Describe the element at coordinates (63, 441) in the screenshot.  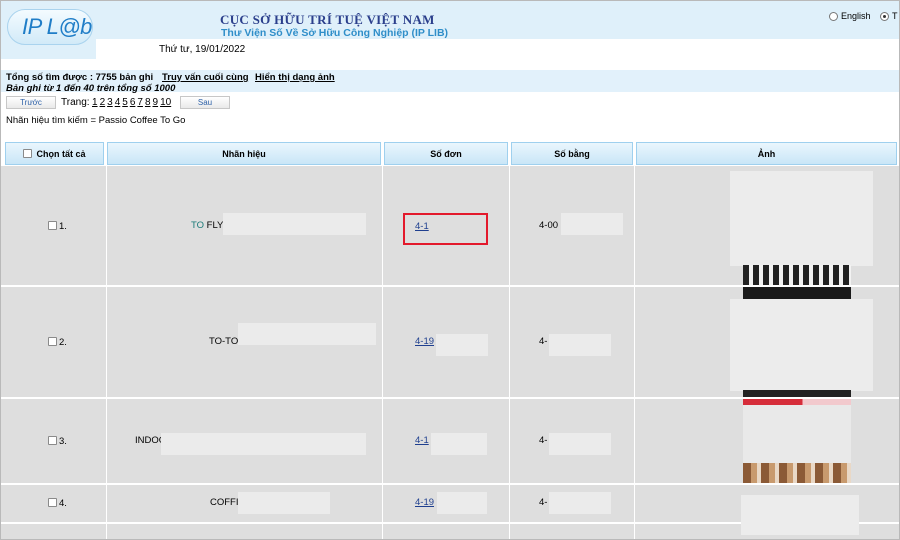
I see `row-index: 3.` at that location.